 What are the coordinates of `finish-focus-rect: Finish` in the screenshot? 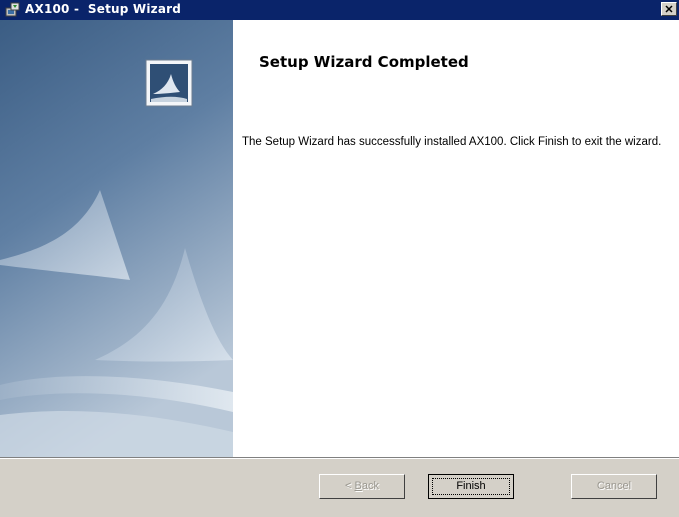 It's located at (471, 486).